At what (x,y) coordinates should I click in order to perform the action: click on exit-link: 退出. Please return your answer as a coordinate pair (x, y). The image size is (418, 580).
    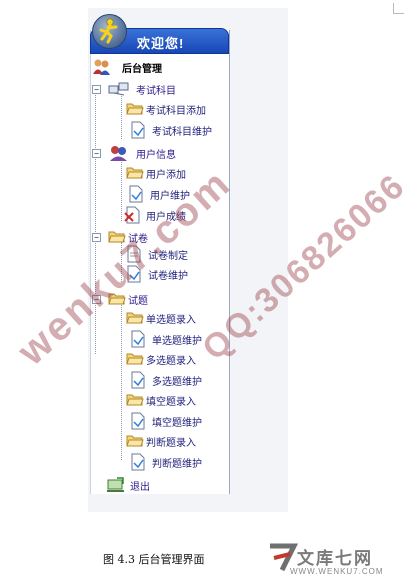
    Looking at the image, I should click on (146, 485).